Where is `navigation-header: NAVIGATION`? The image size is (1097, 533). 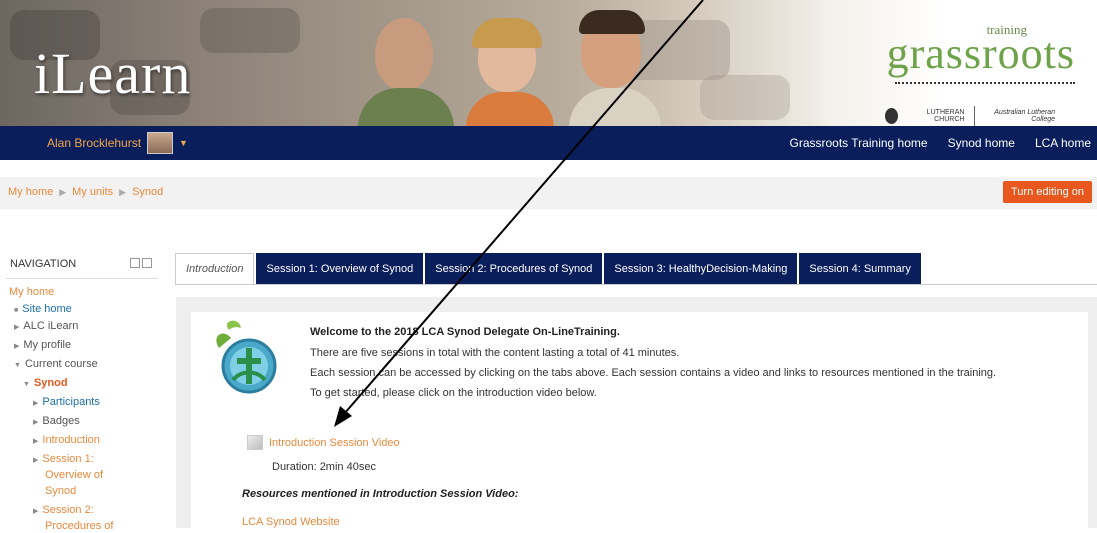
navigation-header: NAVIGATION is located at coordinates (82, 264).